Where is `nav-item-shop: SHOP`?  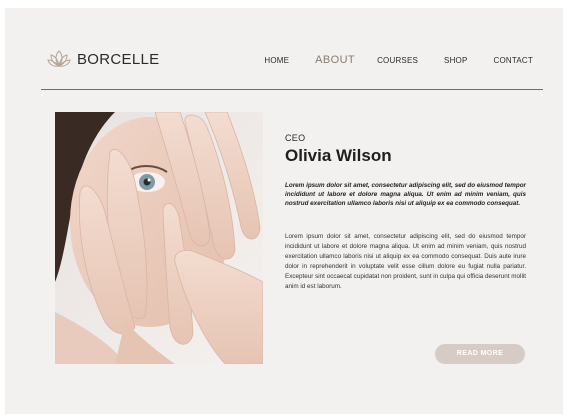 nav-item-shop: SHOP is located at coordinates (455, 61).